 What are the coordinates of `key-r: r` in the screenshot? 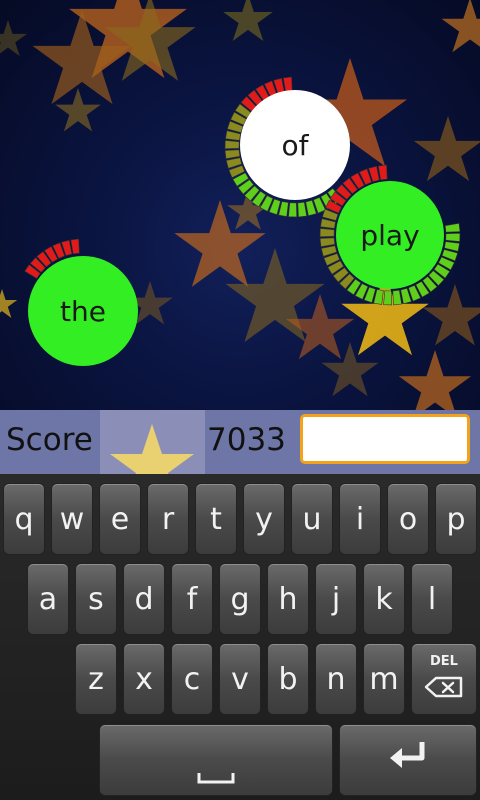 It's located at (168, 519).